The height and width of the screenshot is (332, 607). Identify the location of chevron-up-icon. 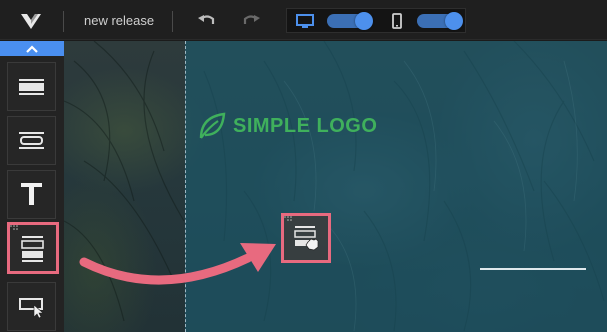
(32, 49).